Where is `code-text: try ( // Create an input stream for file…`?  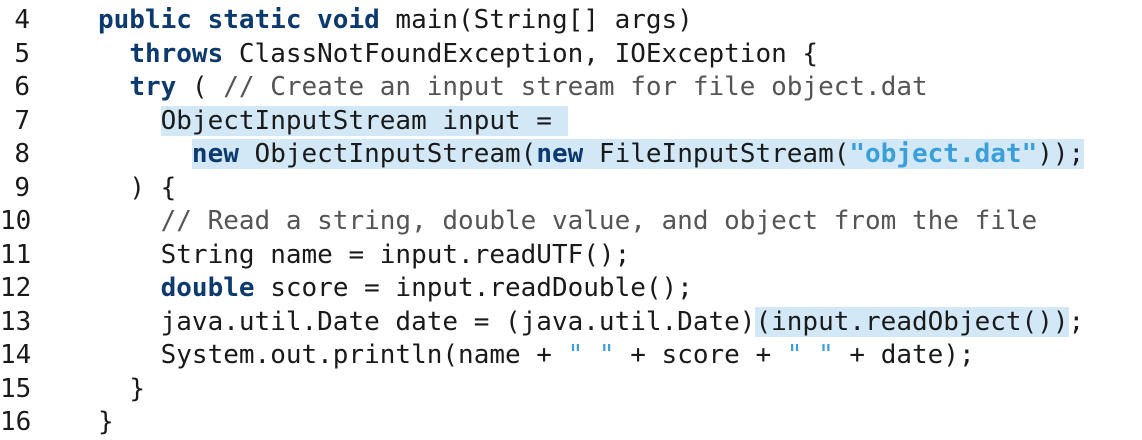
code-text: try ( // Create an input stream for file… is located at coordinates (513, 88).